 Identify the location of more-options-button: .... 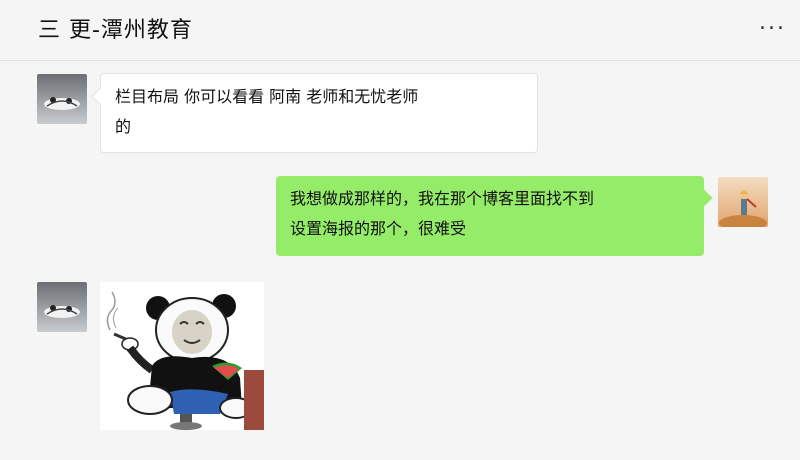
(772, 22).